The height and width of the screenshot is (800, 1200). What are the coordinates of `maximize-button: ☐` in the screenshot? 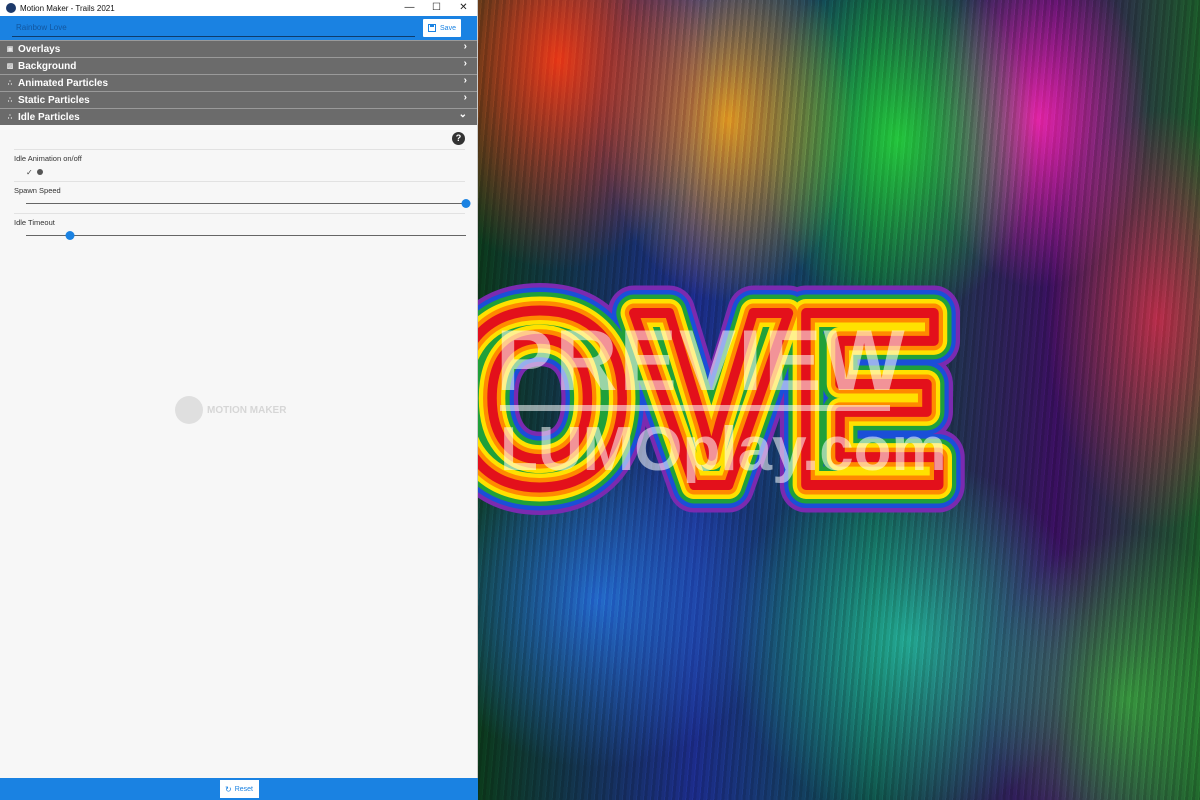 It's located at (436, 8).